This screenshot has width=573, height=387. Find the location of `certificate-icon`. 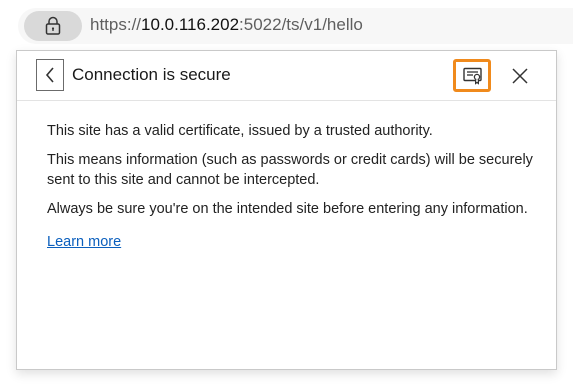

certificate-icon is located at coordinates (472, 76).